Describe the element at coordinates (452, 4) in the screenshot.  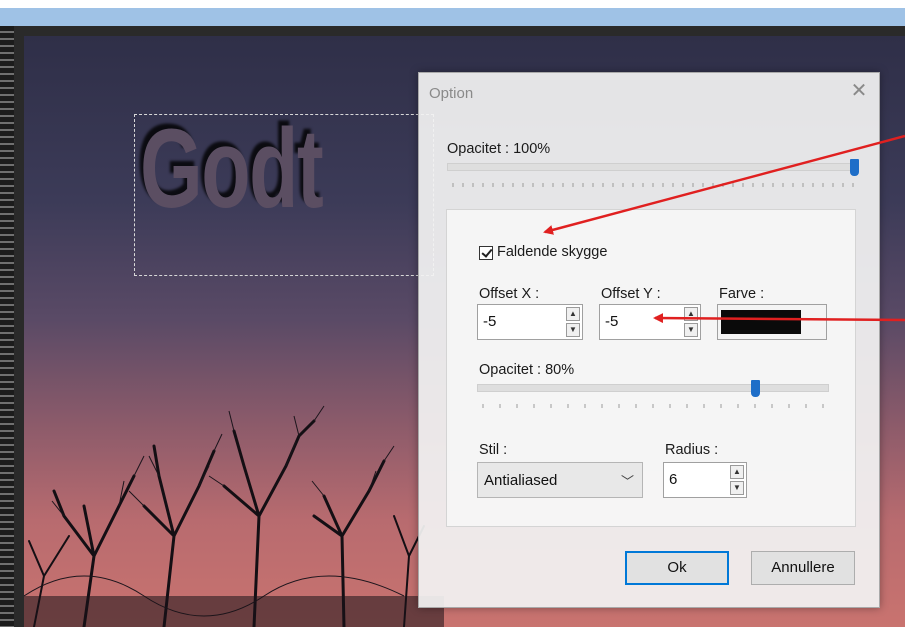
I see `top-white-strip` at that location.